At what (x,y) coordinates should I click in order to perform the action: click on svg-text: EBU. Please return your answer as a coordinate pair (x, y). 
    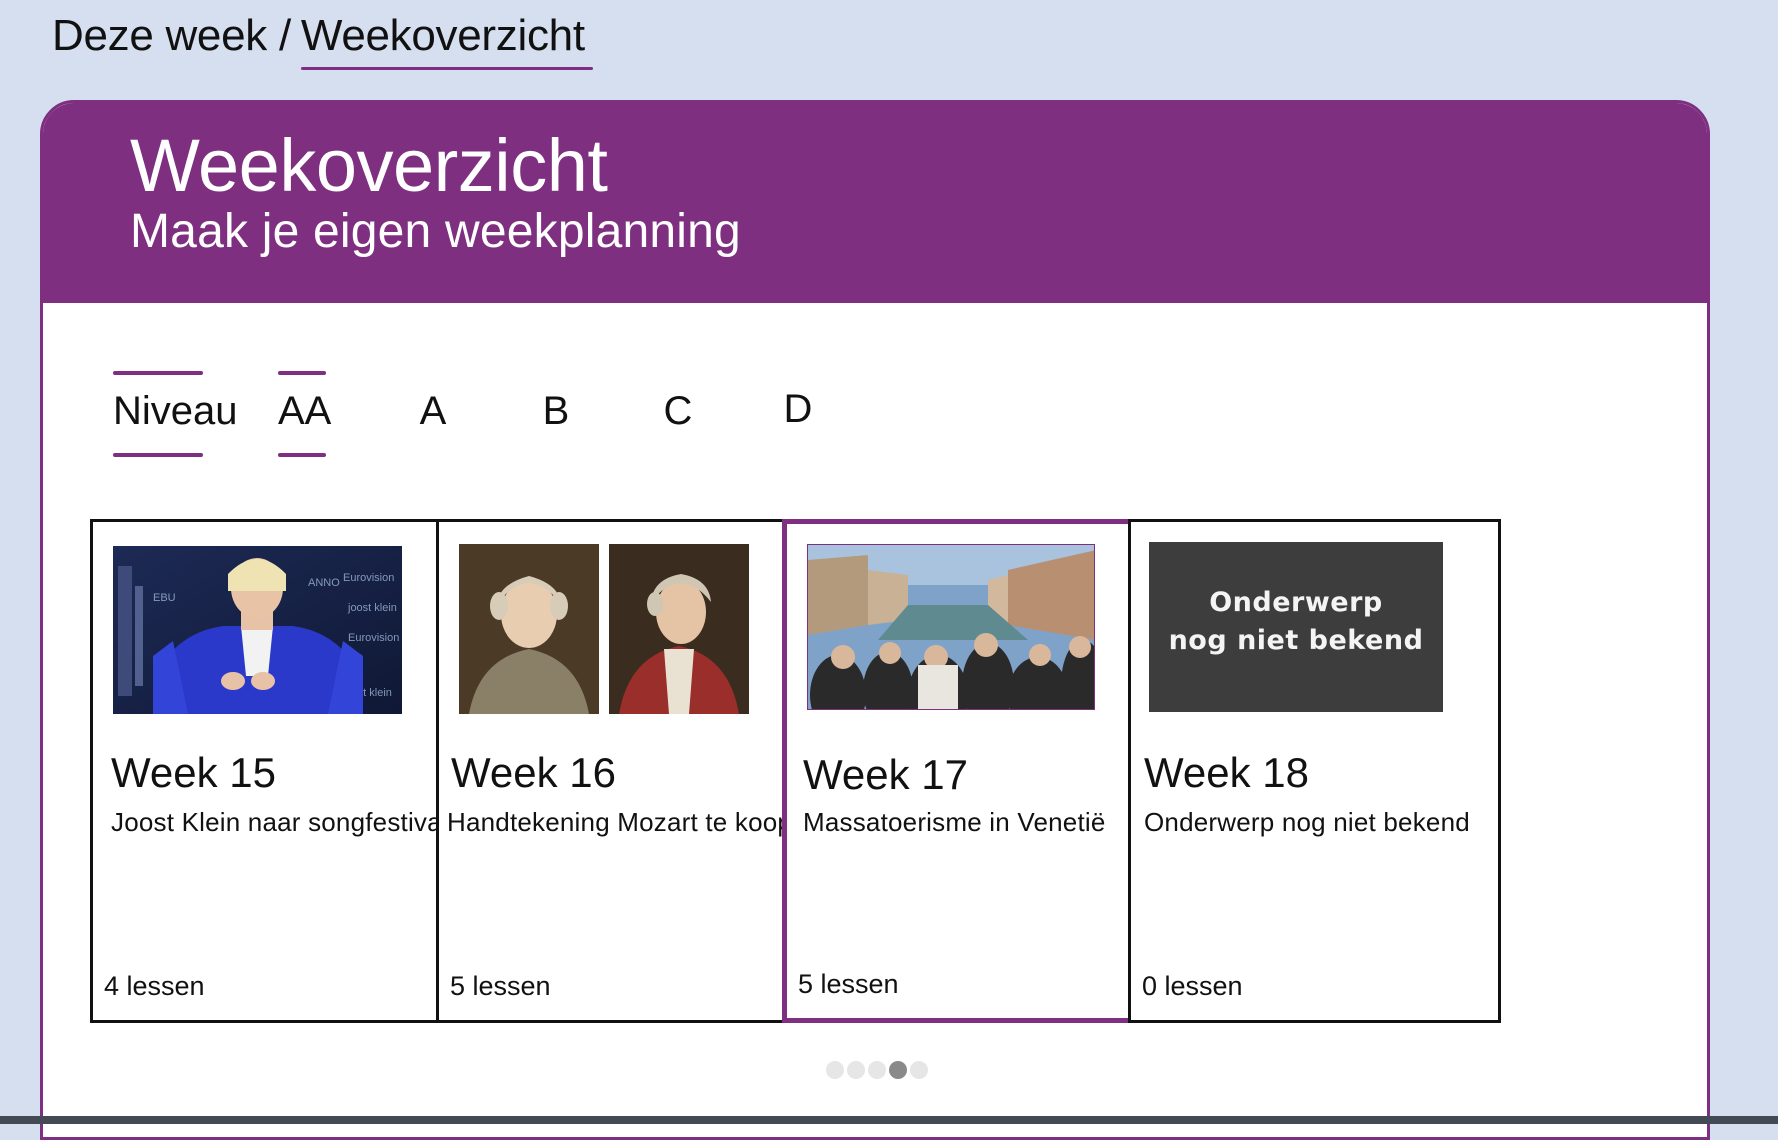
    Looking at the image, I should click on (164, 598).